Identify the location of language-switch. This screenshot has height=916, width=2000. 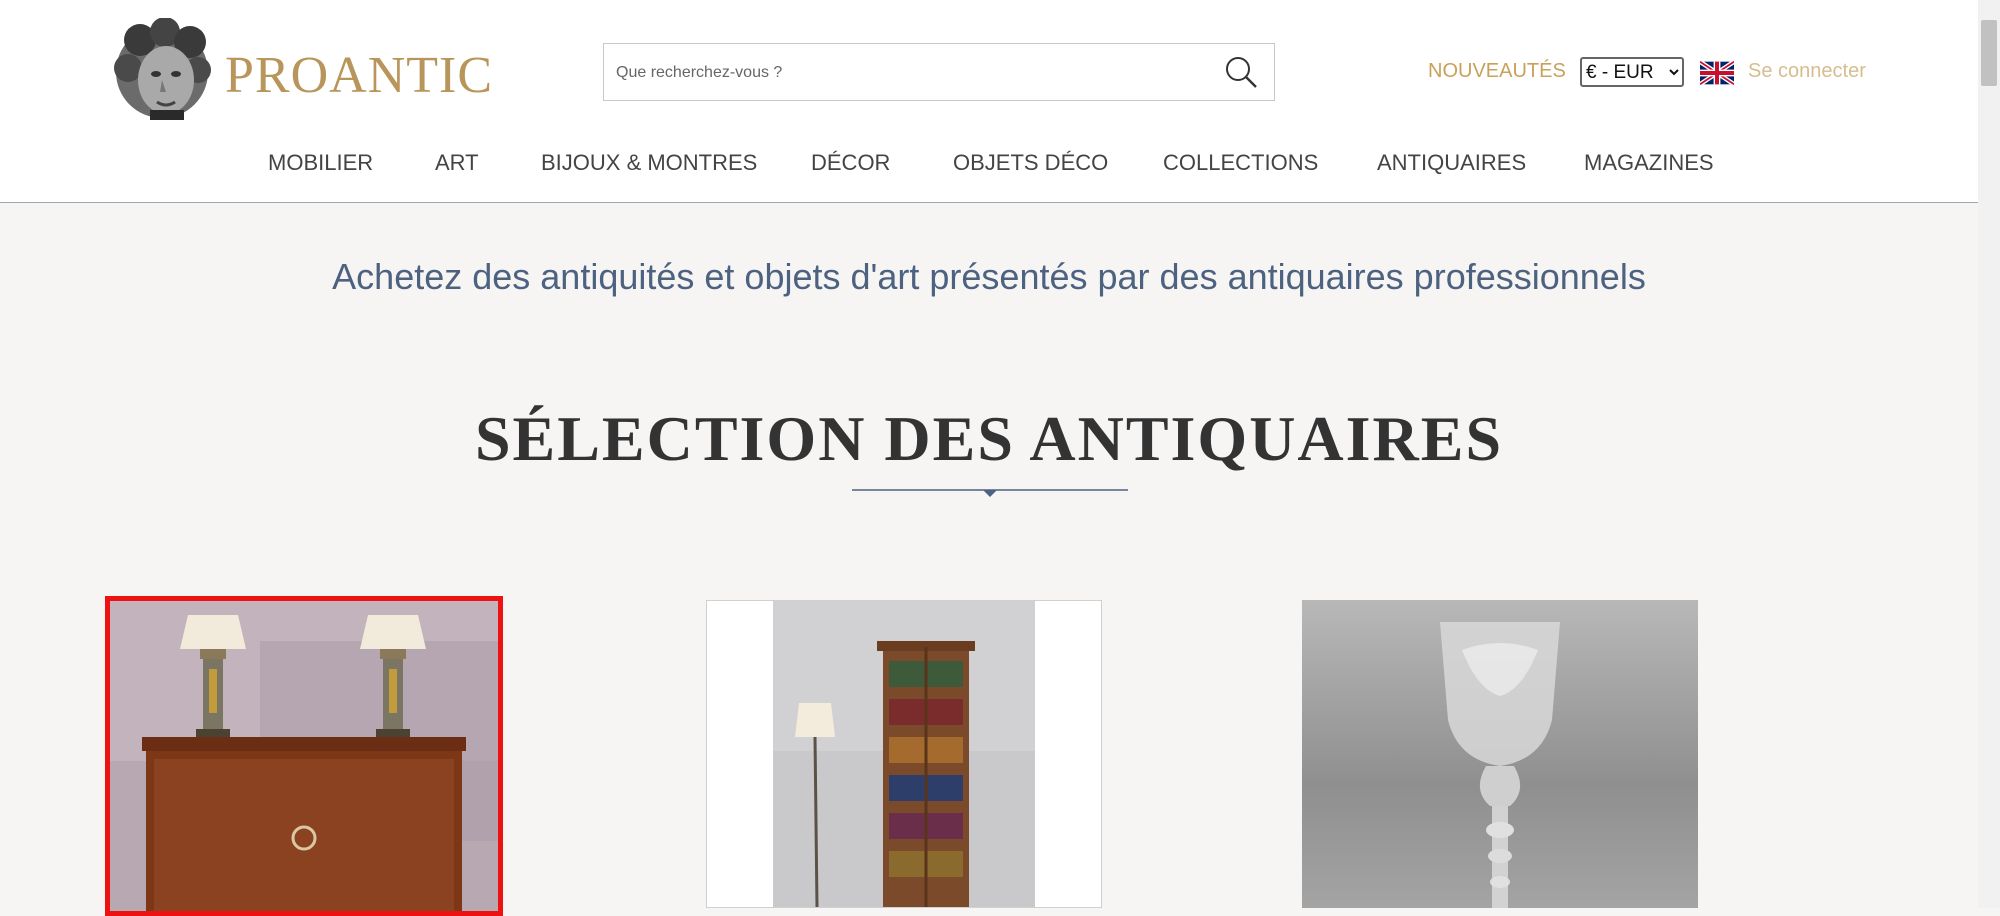
(1717, 73).